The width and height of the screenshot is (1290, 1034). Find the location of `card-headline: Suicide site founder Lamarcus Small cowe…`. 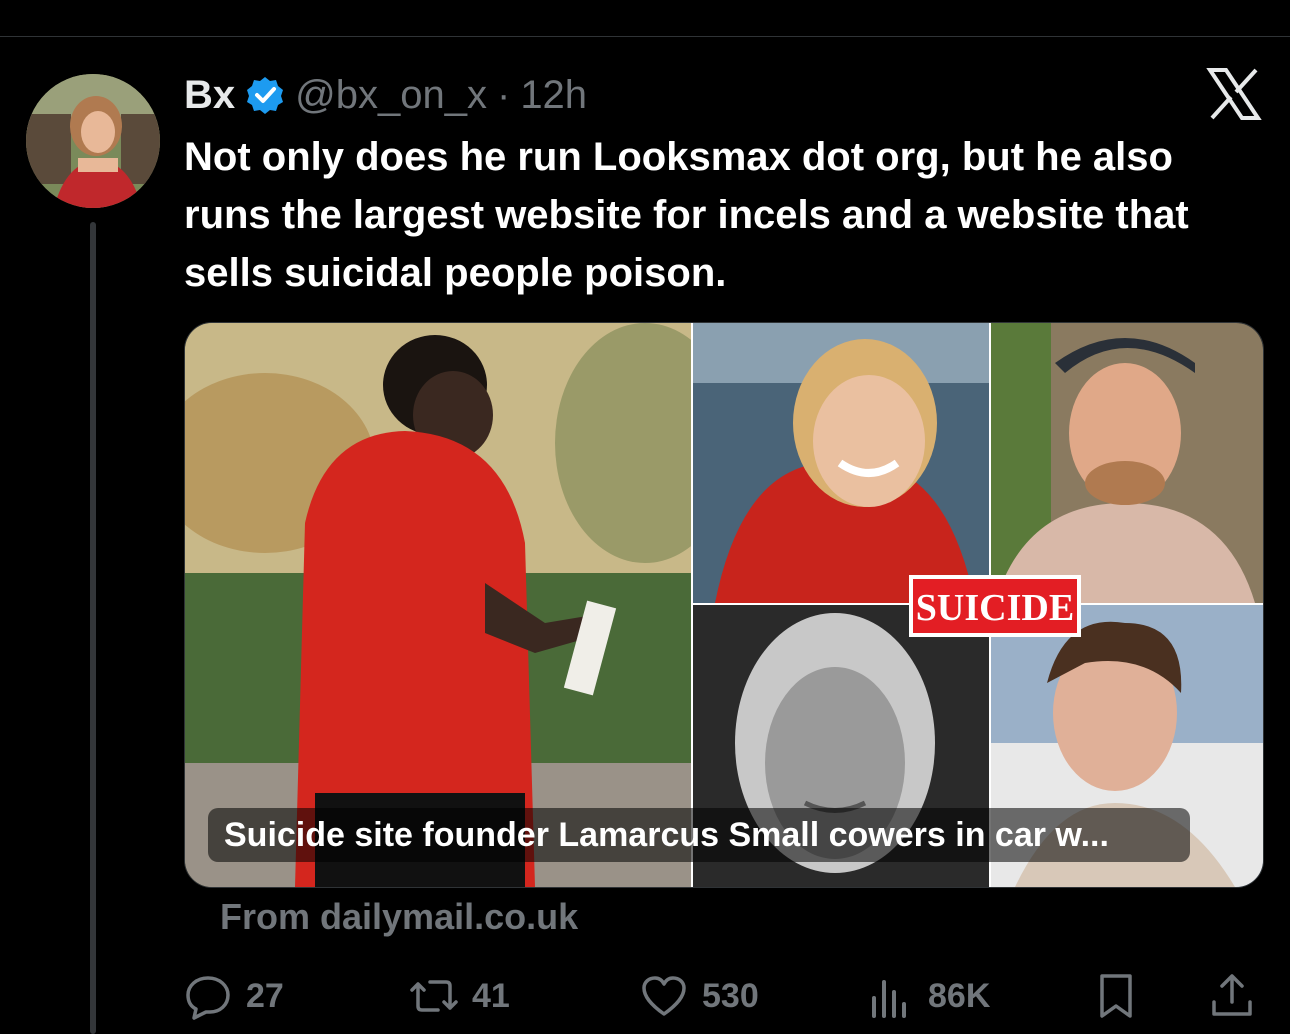

card-headline: Suicide site founder Lamarcus Small cowe… is located at coordinates (699, 835).